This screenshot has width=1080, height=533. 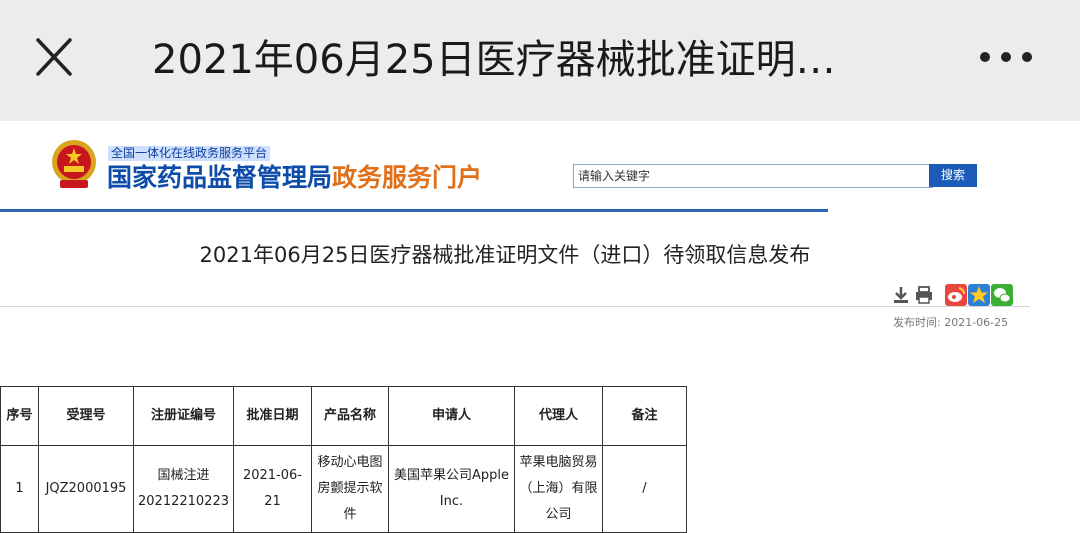 What do you see at coordinates (220, 177) in the screenshot?
I see `site-name: 国家药品监督管理局` at bounding box center [220, 177].